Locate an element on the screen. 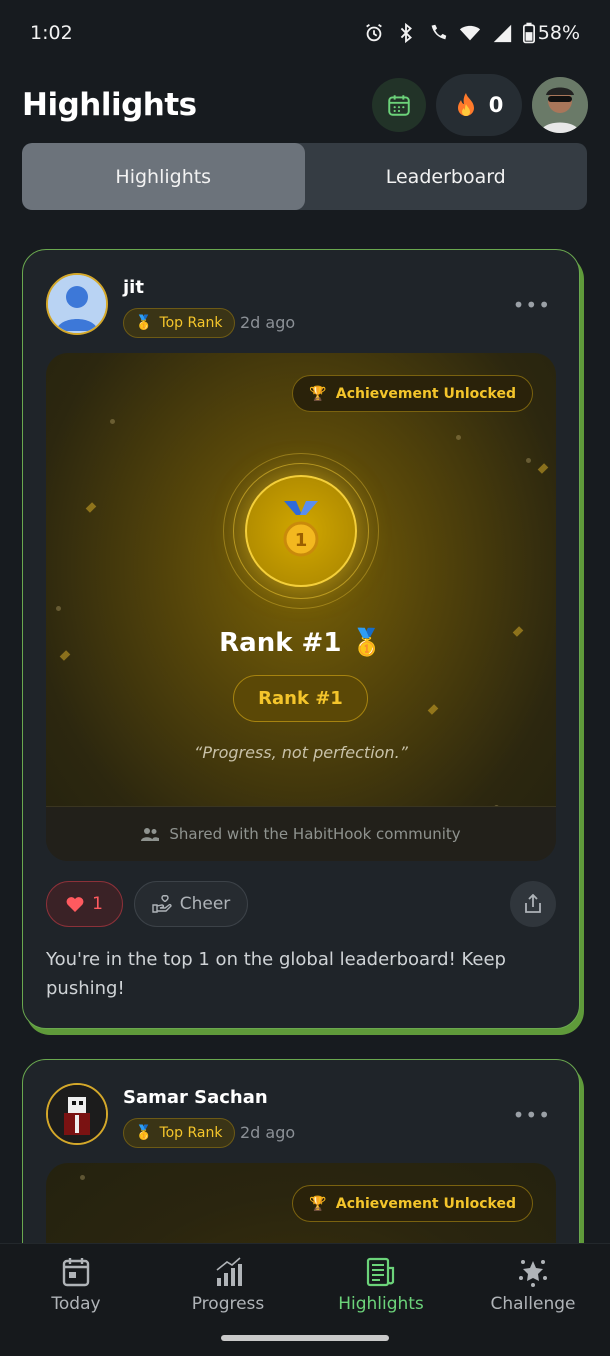  rank-title: Rank #1 🥇 is located at coordinates (301, 643).